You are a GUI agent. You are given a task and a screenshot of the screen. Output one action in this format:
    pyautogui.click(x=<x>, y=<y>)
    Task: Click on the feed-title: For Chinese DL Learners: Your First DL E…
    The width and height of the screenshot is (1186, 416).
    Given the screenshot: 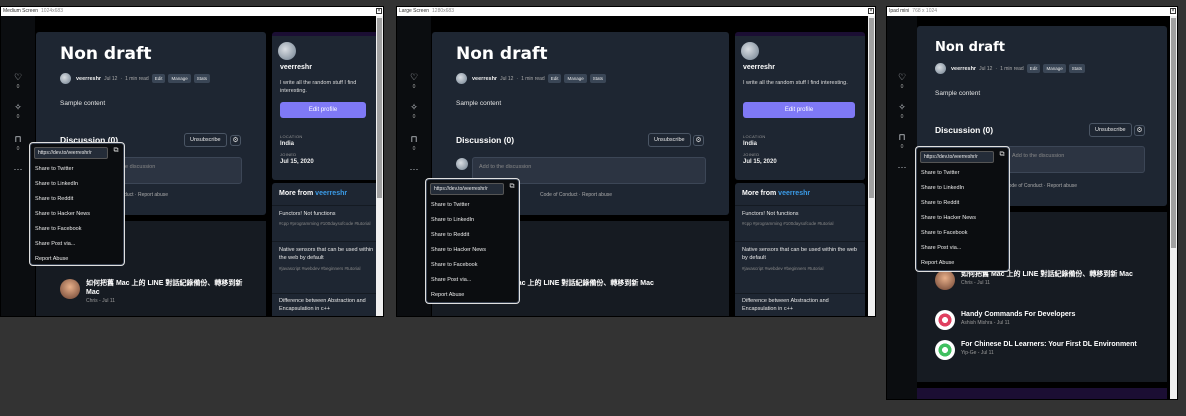 What is the action you would take?
    pyautogui.click(x=1049, y=344)
    